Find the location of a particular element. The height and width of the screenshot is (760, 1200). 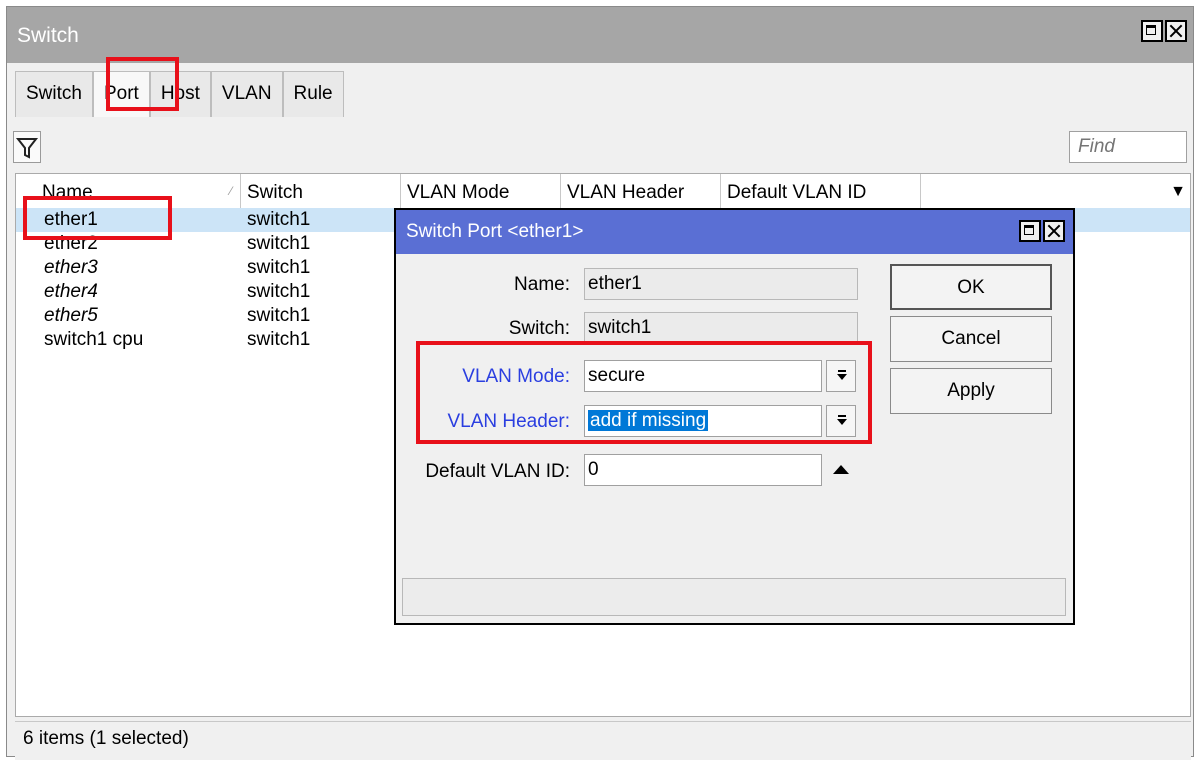

vlan-mode-label: VLAN Mode: is located at coordinates (516, 376).